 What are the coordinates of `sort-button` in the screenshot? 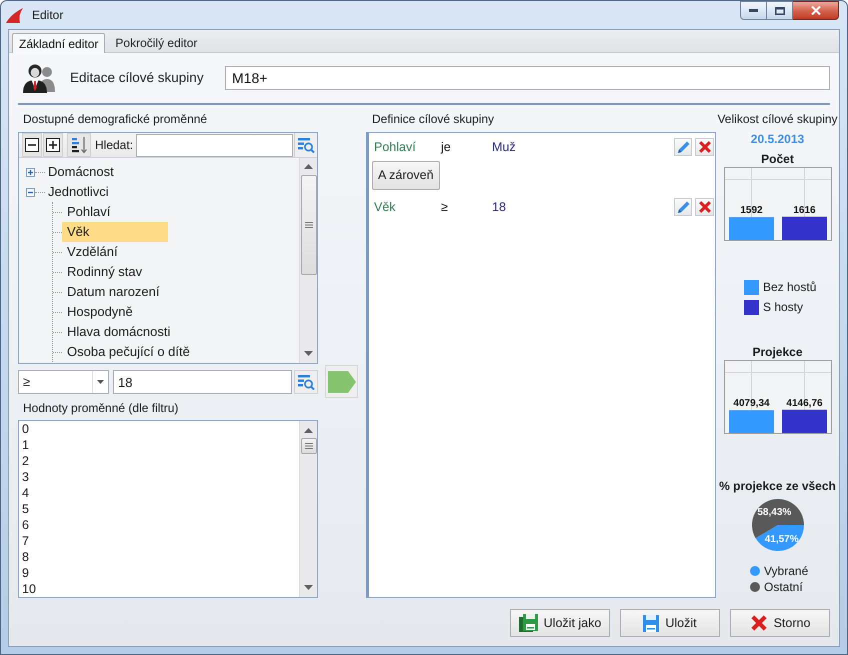 It's located at (79, 145).